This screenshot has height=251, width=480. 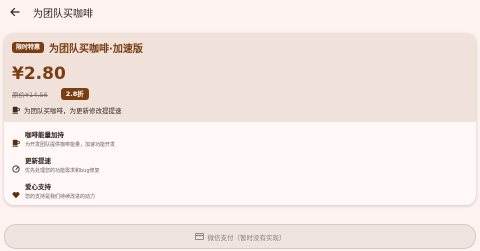 I want to click on feature-description: 您的支持是我们持续改进的动力, so click(x=60, y=197).